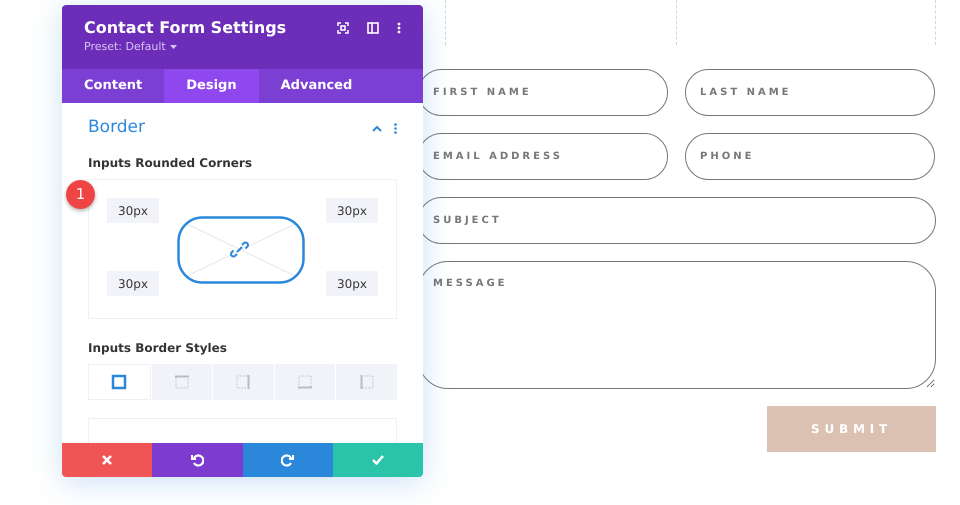 The height and width of the screenshot is (505, 960). What do you see at coordinates (158, 348) in the screenshot?
I see `option-label: Inputs Border Styles` at bounding box center [158, 348].